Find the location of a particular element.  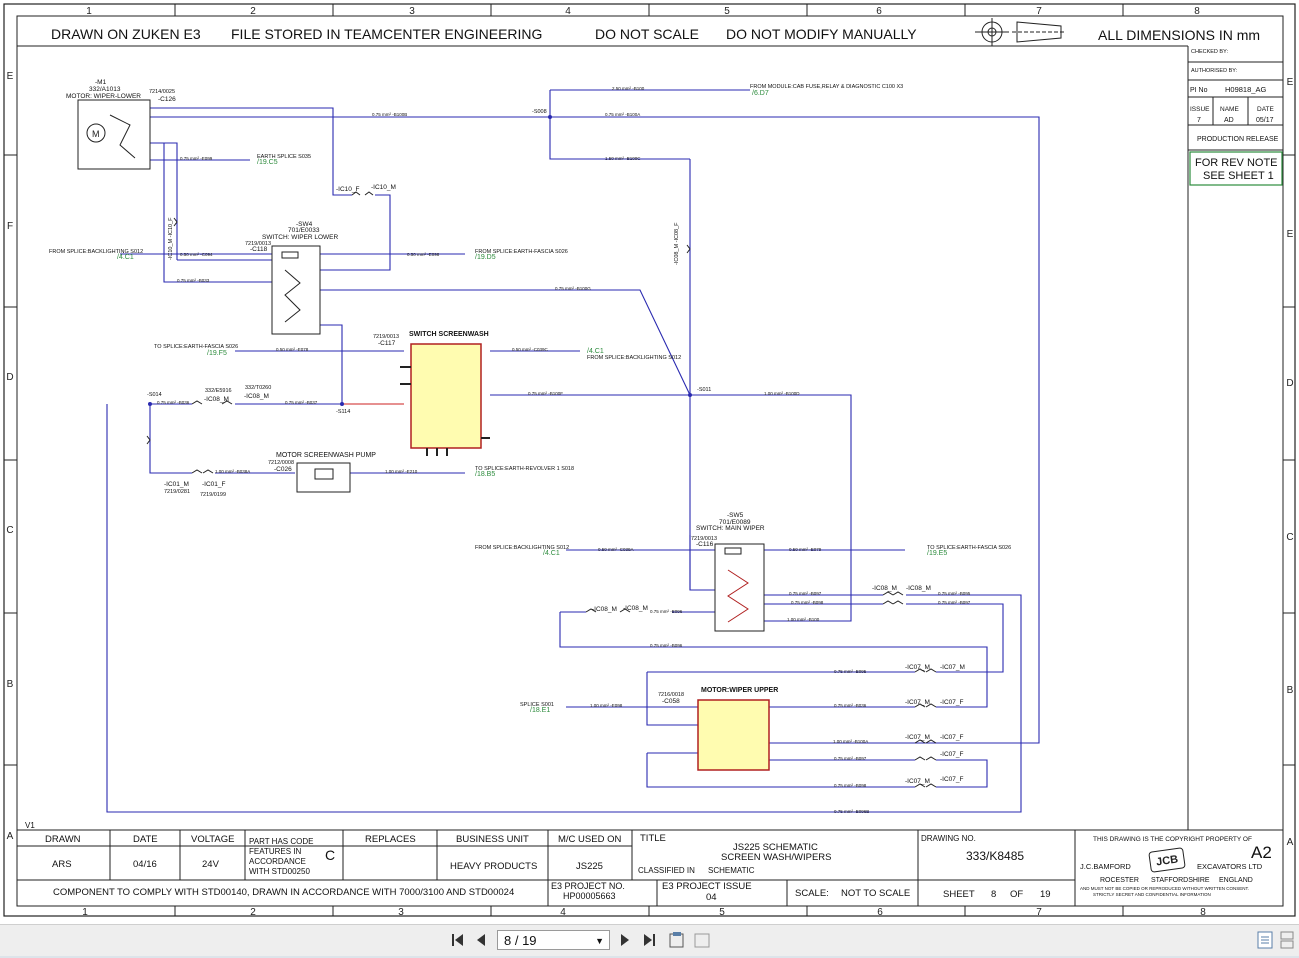

svg-text: SWITCH: WIPER LOWER is located at coordinates (300, 237).